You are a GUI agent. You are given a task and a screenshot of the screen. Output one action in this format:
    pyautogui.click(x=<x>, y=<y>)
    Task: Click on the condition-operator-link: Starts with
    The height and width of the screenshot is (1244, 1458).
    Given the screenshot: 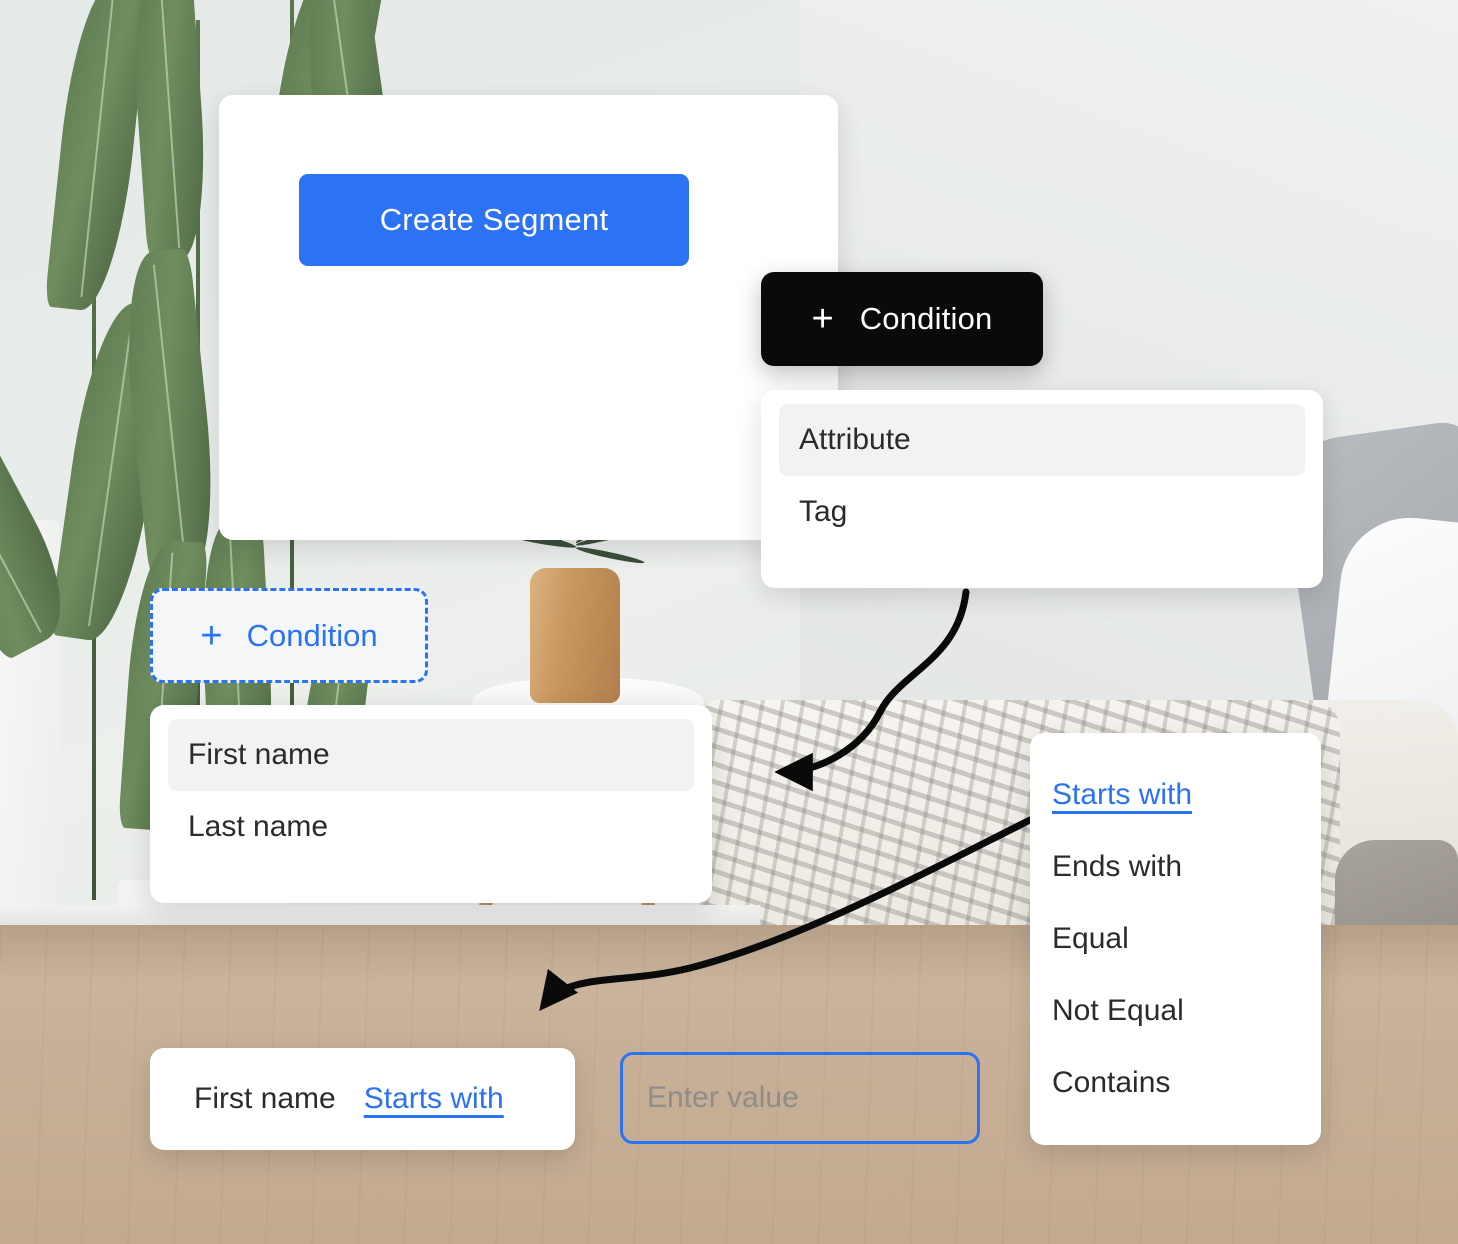 What is the action you would take?
    pyautogui.click(x=434, y=1099)
    